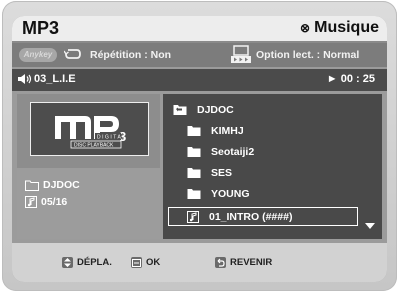 The image size is (399, 293). I want to click on mp3-logo: 3 DIGITAL DISC PLAYBACK, so click(89, 129).